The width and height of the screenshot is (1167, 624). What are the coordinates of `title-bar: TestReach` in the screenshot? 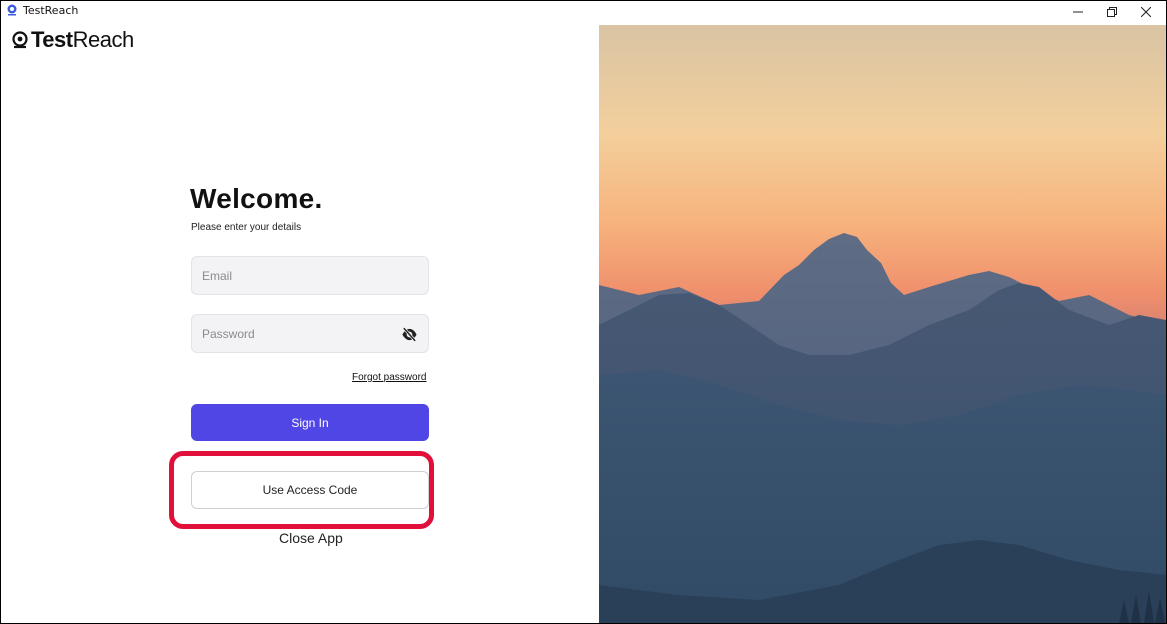 It's located at (583, 13).